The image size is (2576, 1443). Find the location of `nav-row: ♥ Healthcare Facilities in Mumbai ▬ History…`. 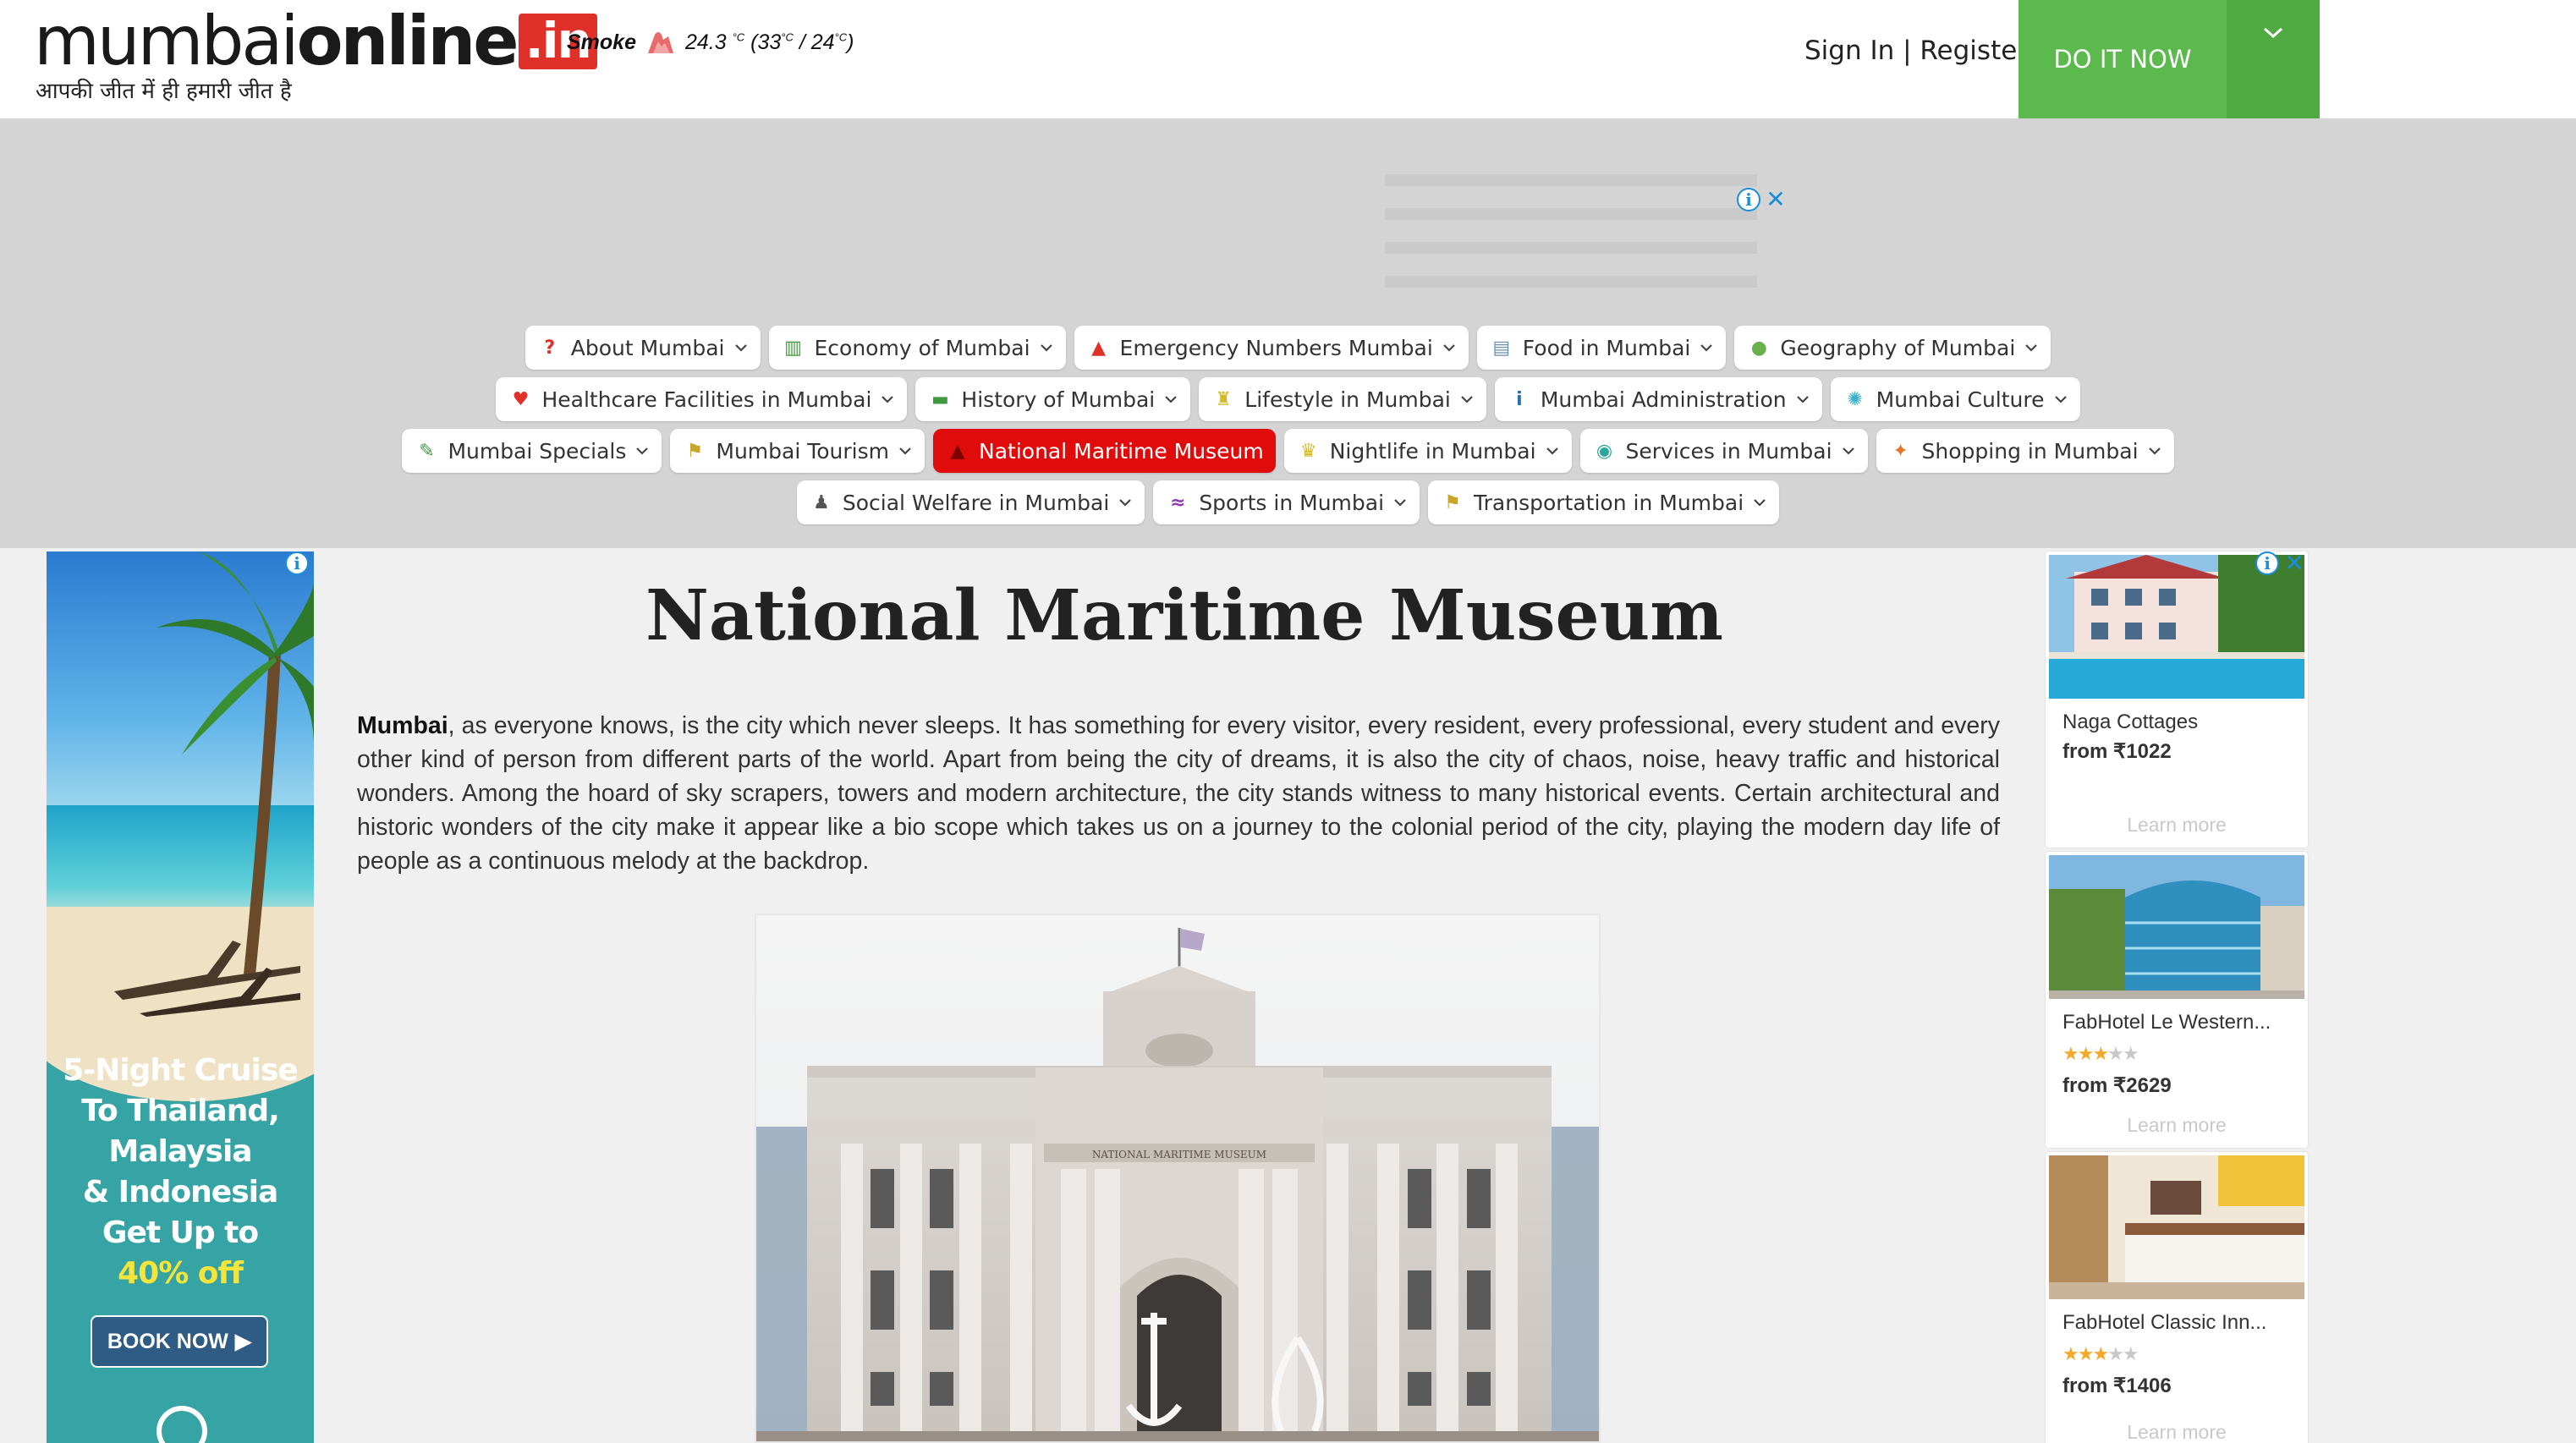

nav-row: ♥ Healthcare Facilities in Mumbai ▬ History… is located at coordinates (1288, 399).